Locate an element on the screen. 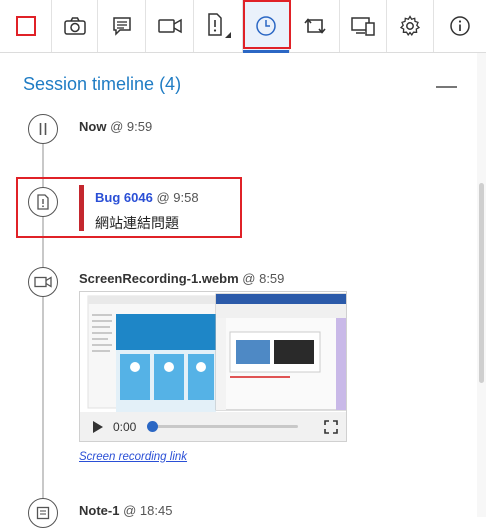 This screenshot has height=528, width=486. recording-entry-marker is located at coordinates (43, 282).